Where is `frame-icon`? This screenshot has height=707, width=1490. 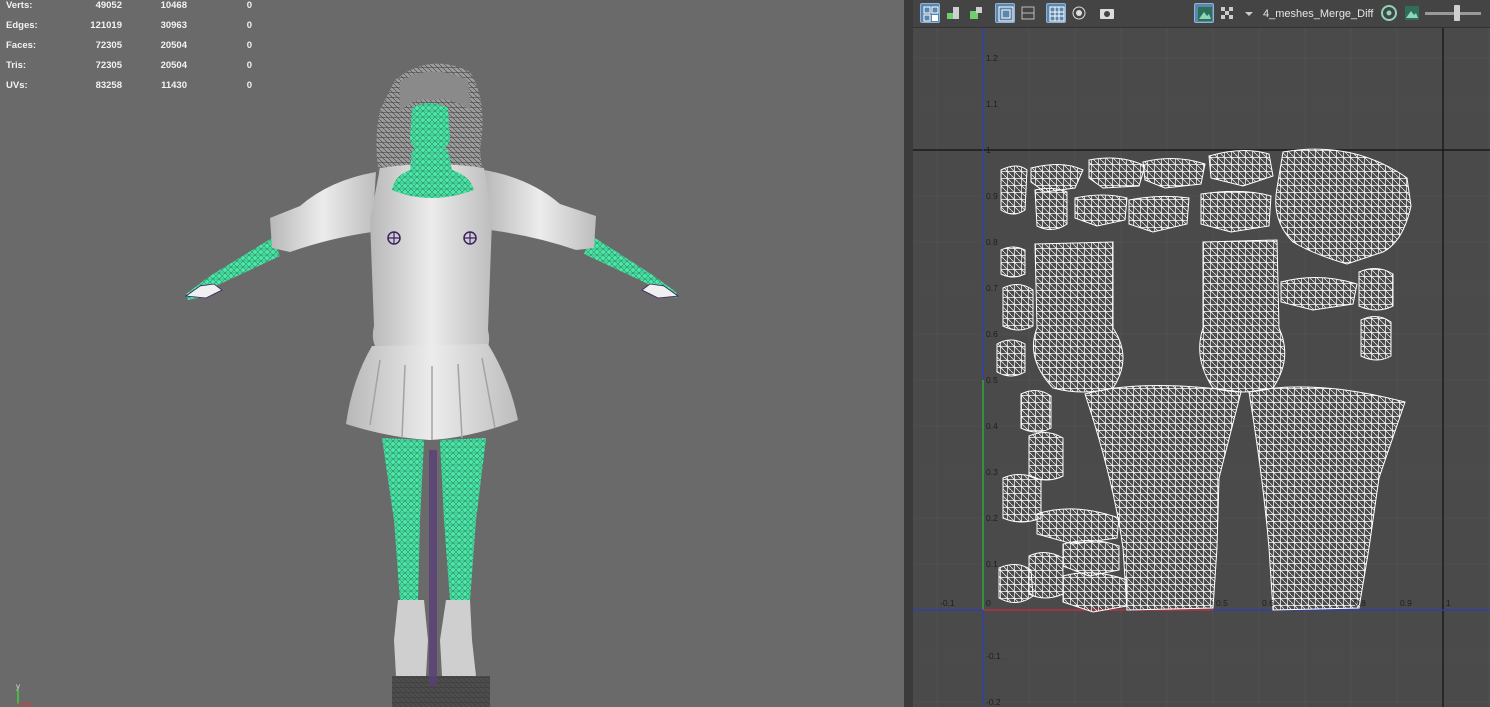
frame-icon is located at coordinates (1028, 13).